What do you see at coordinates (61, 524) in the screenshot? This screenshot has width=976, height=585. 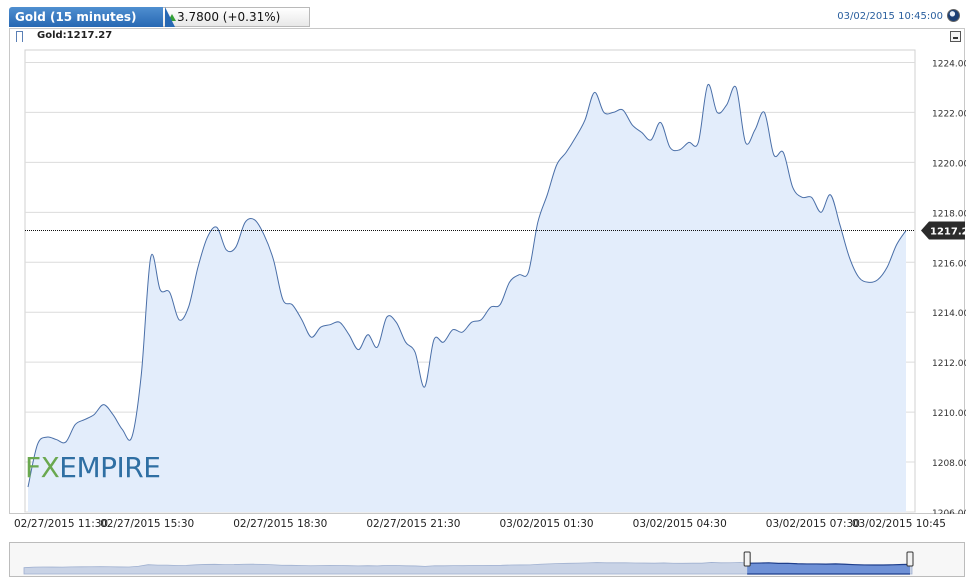 I see `x-tick-label: 02/27/2015 11:30` at bounding box center [61, 524].